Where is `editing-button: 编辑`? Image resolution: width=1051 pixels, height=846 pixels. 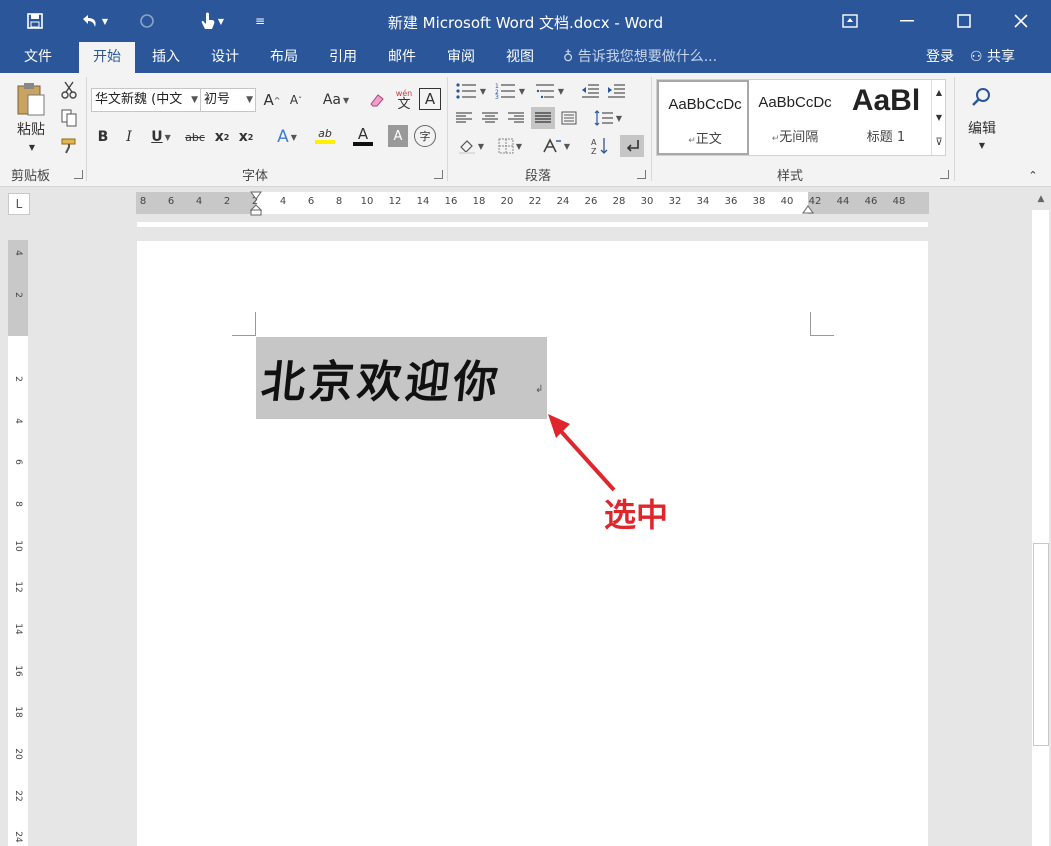 editing-button: 编辑 is located at coordinates (982, 128).